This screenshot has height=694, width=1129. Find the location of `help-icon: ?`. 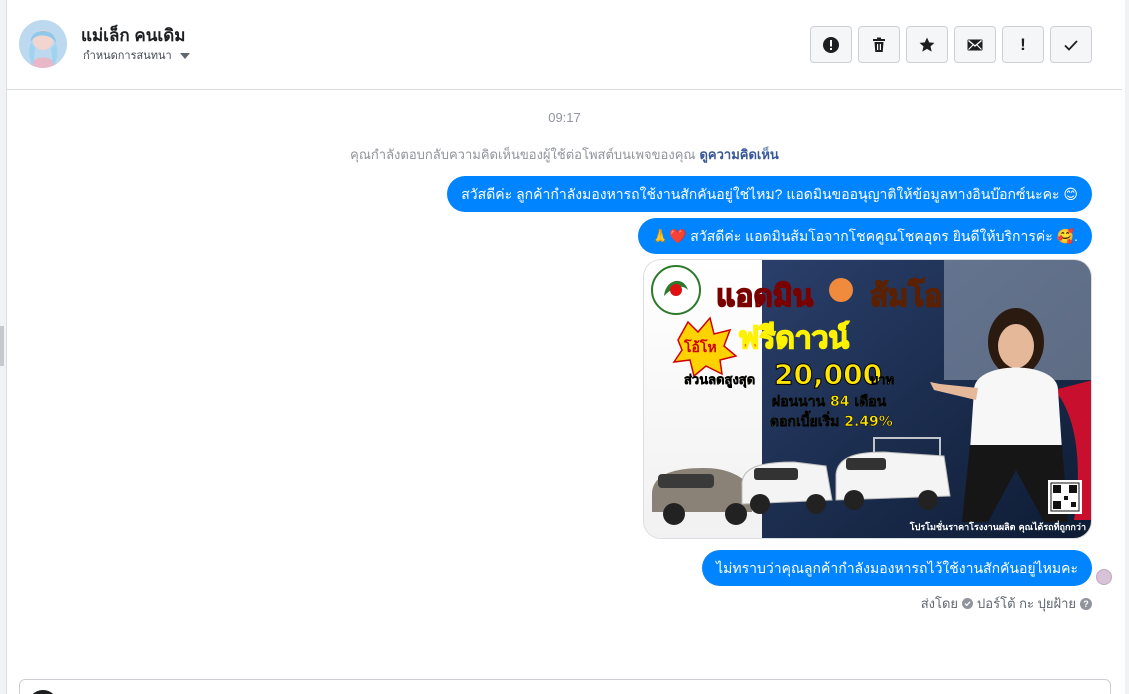

help-icon: ? is located at coordinates (1086, 603).